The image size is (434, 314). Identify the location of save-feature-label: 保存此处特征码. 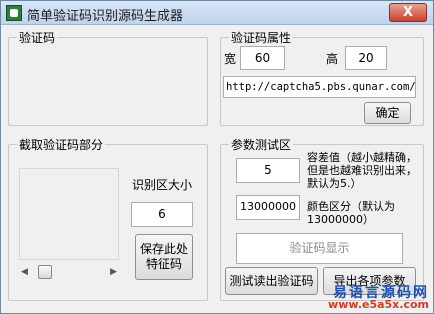
(164, 256).